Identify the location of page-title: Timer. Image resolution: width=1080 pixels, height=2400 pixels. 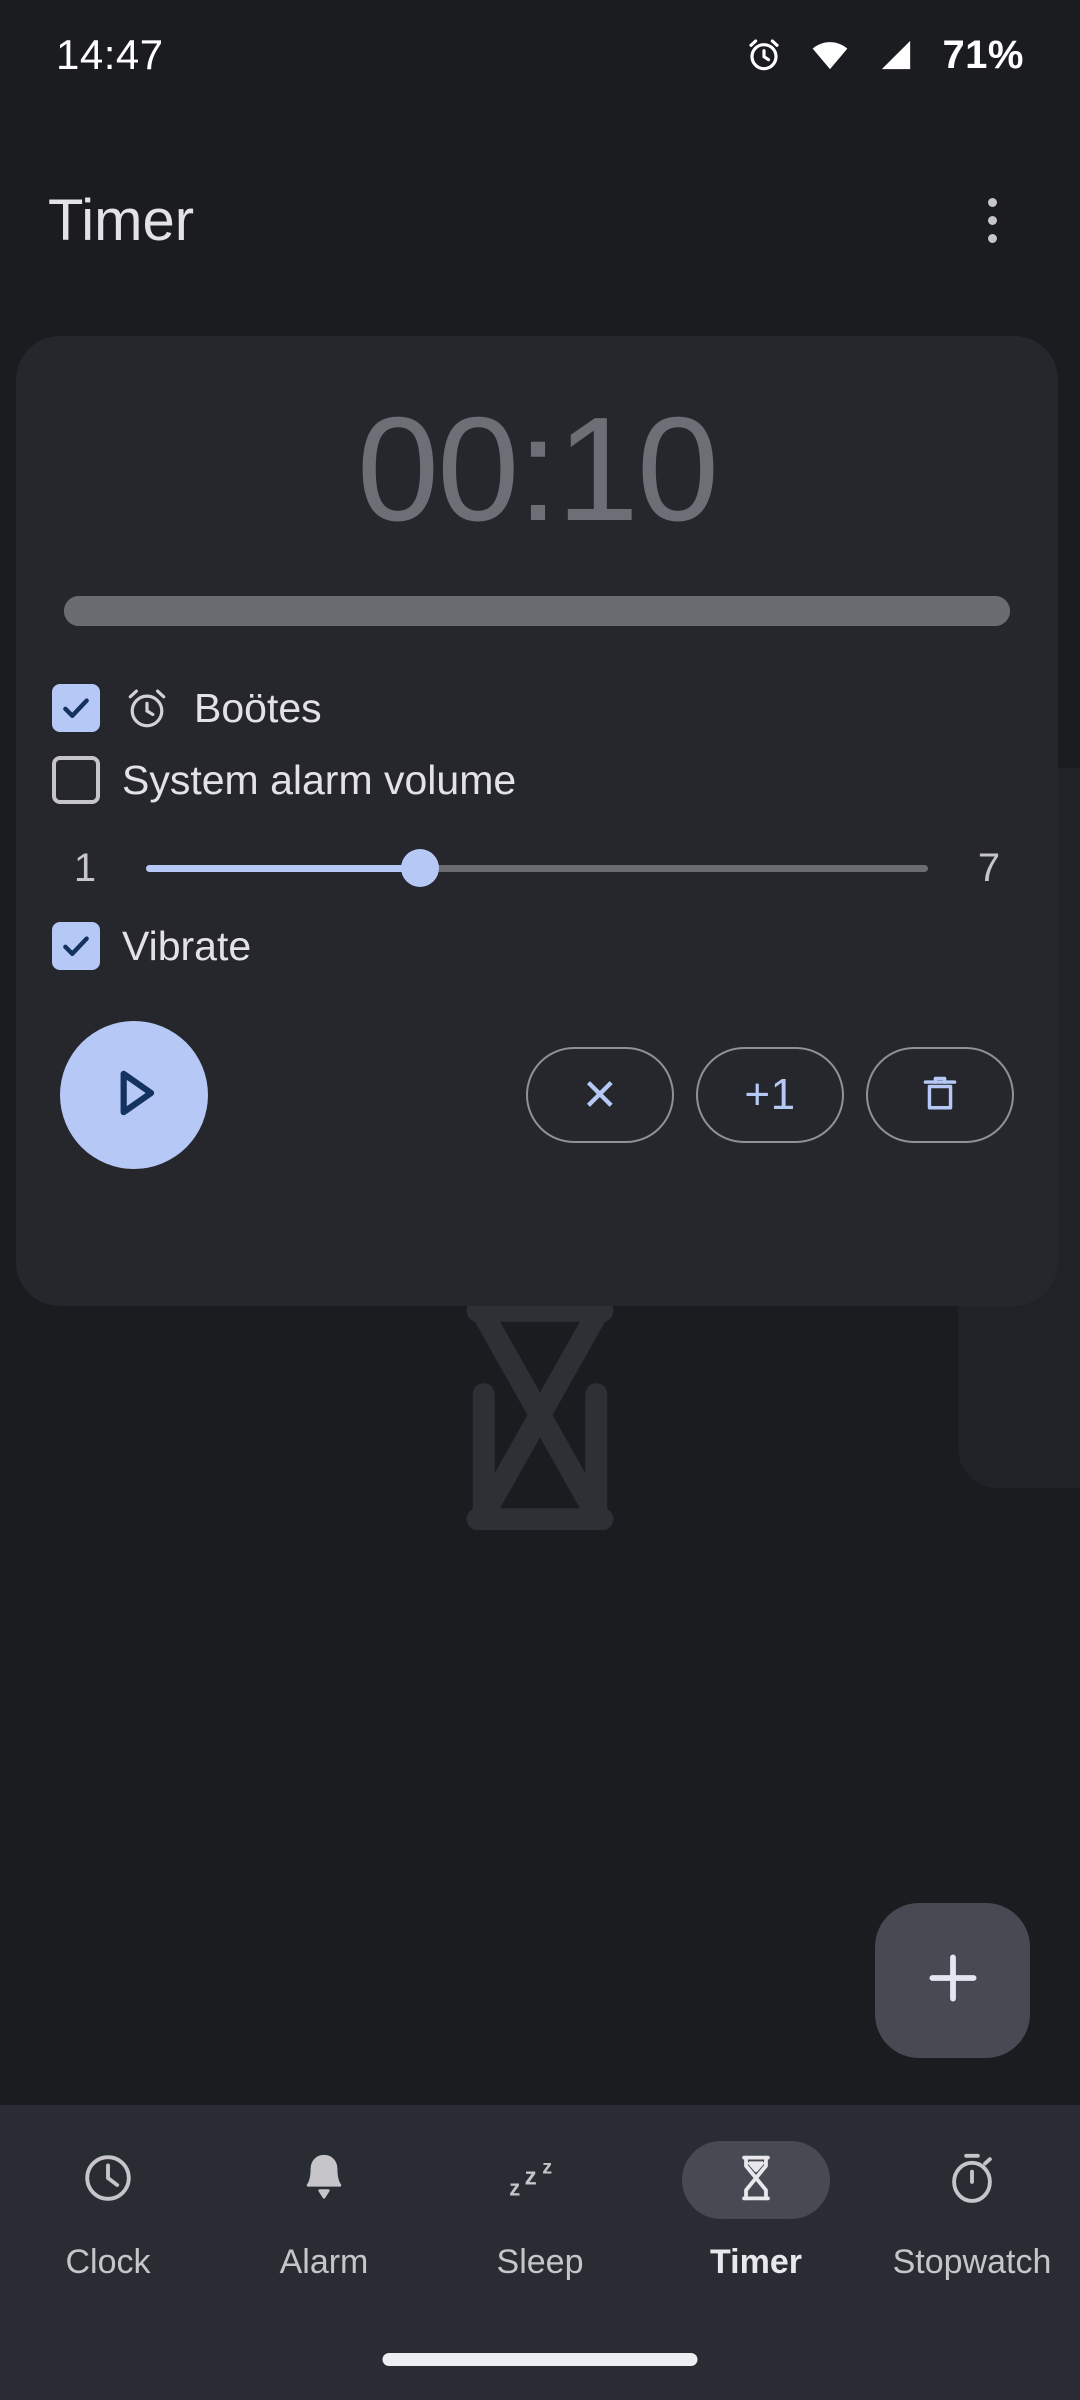
(121, 220).